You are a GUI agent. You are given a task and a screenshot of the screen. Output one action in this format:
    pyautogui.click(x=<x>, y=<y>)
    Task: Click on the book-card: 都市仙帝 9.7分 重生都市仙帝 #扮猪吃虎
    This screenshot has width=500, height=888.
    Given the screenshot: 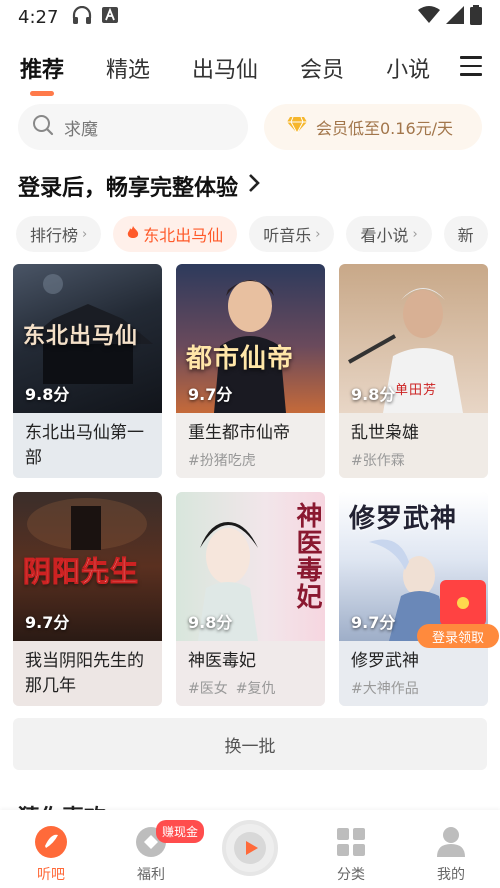 What is the action you would take?
    pyautogui.click(x=250, y=371)
    